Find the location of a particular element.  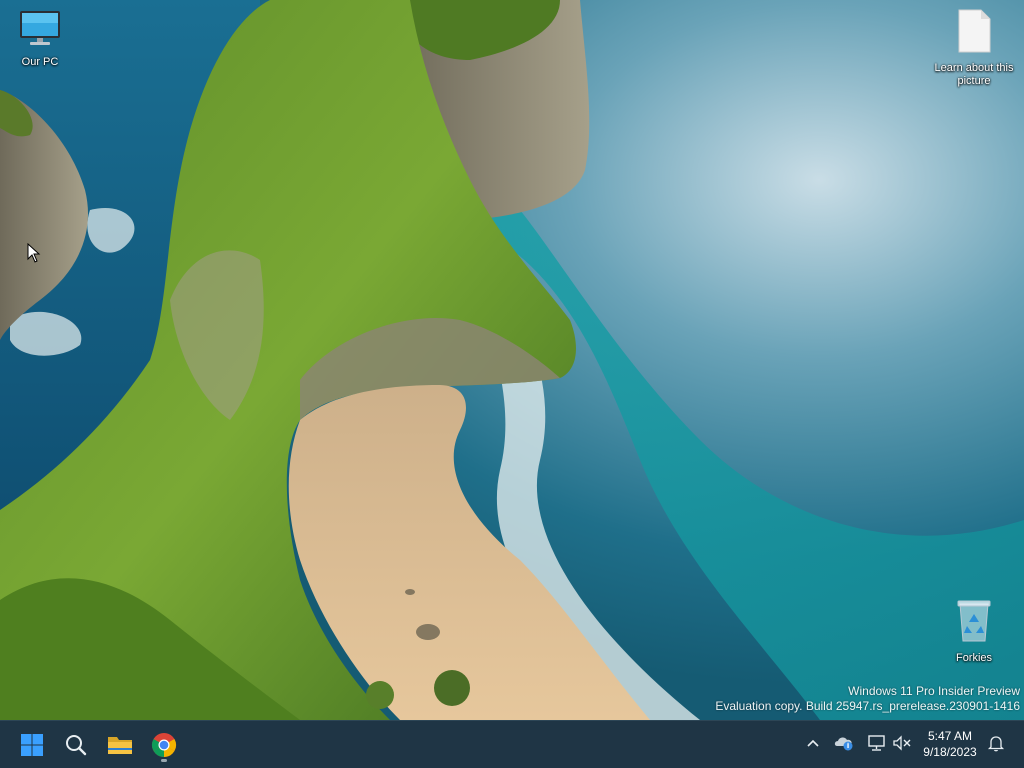

recycle-bin-icon is located at coordinates (974, 621).